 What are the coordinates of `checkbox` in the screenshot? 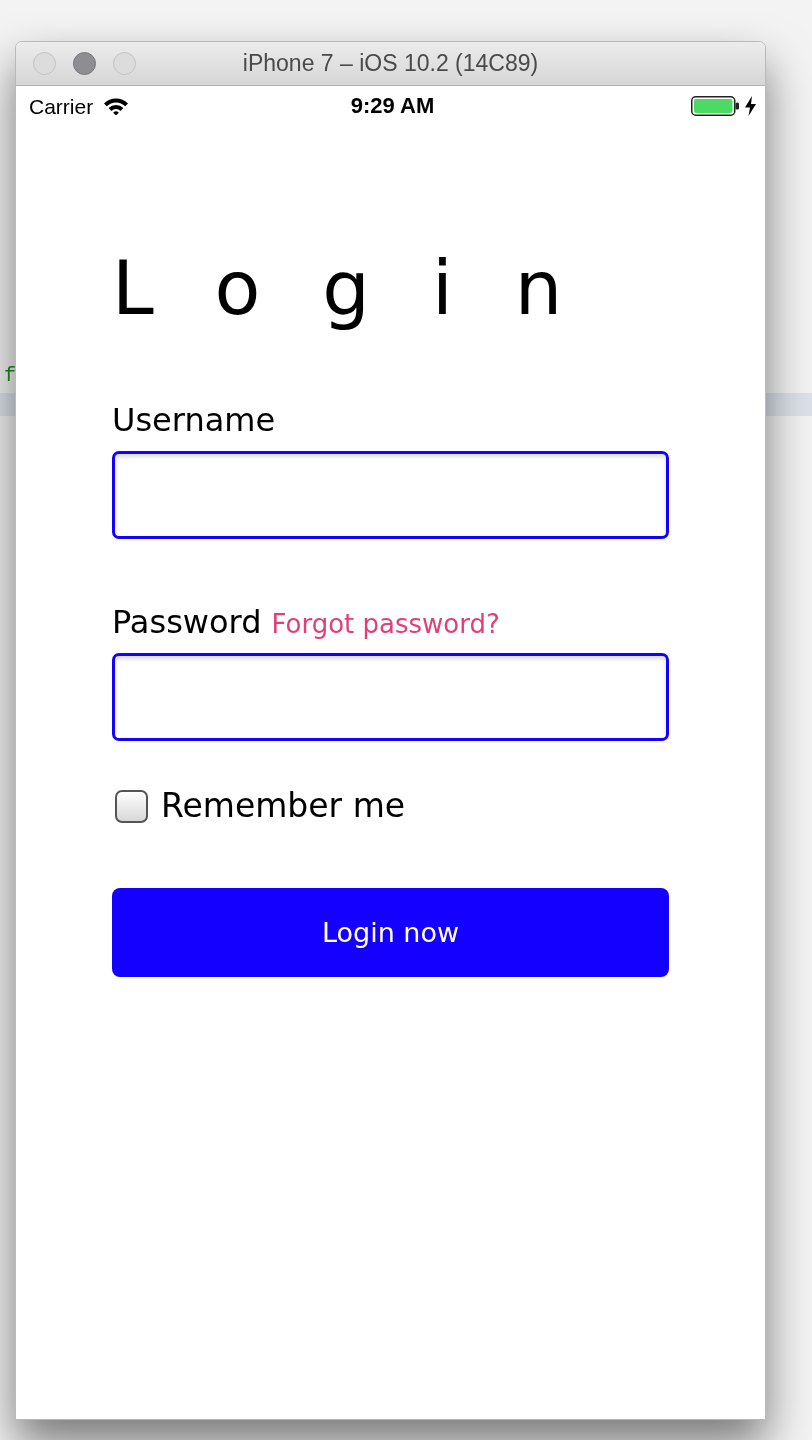 It's located at (131, 806).